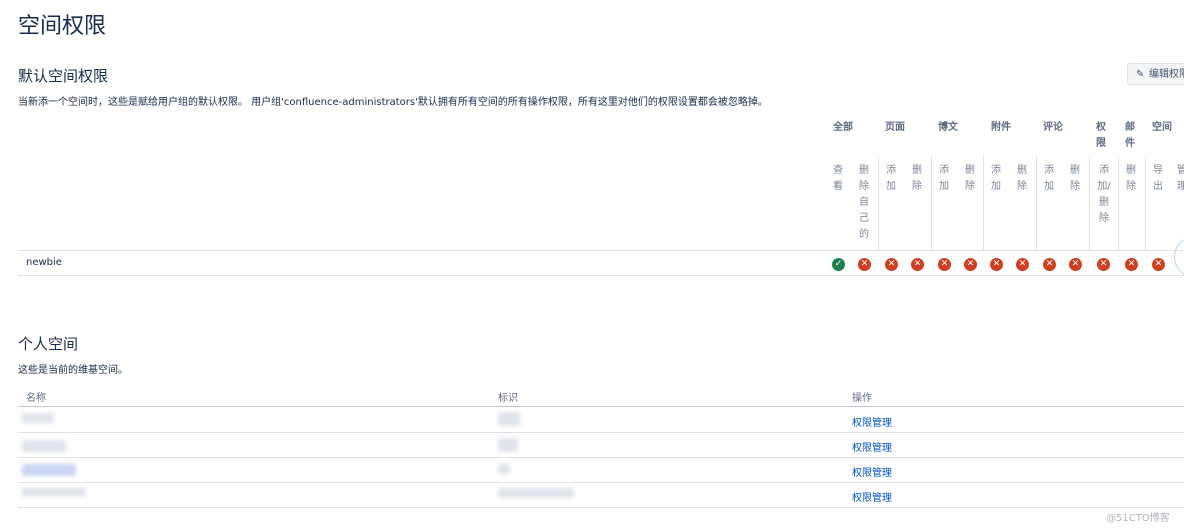 Image resolution: width=1184 pixels, height=528 pixels. What do you see at coordinates (948, 127) in the screenshot?
I see `group-blog: 博文` at bounding box center [948, 127].